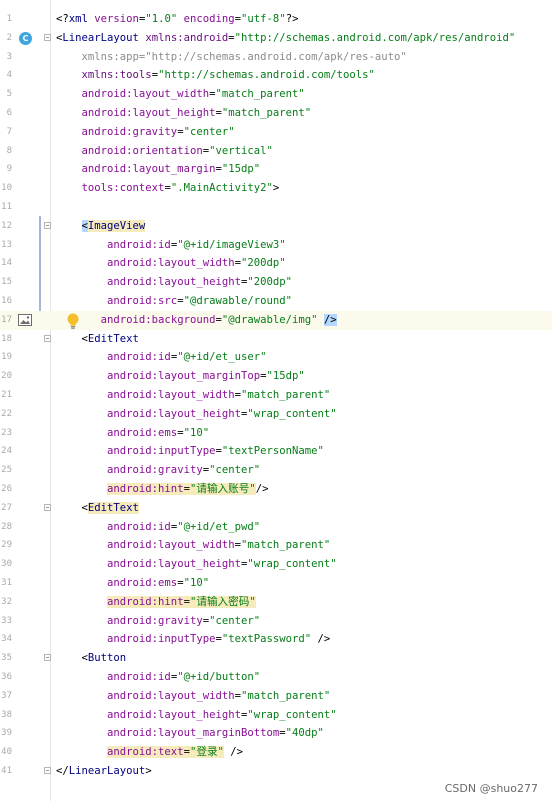 This screenshot has height=801, width=552. What do you see at coordinates (276, 527) in the screenshot?
I see `code-line: 28 android:id="@+id/et_pwd"` at bounding box center [276, 527].